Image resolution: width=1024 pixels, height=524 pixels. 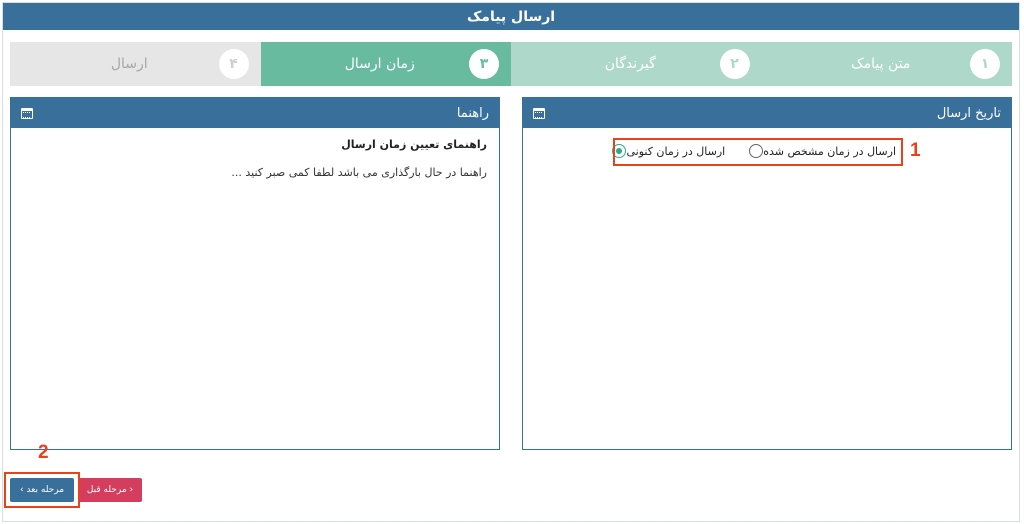 What do you see at coordinates (968, 113) in the screenshot?
I see `send-date-panel-title: تاریخ ارسال` at bounding box center [968, 113].